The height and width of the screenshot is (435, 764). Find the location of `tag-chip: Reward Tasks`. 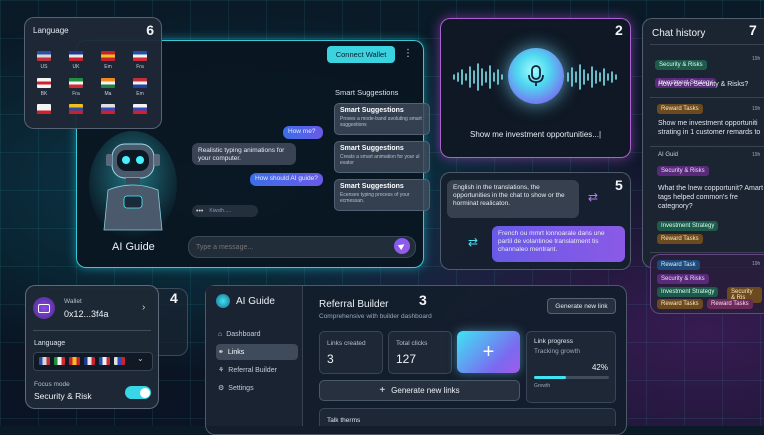

tag-chip: Reward Tasks is located at coordinates (680, 109).